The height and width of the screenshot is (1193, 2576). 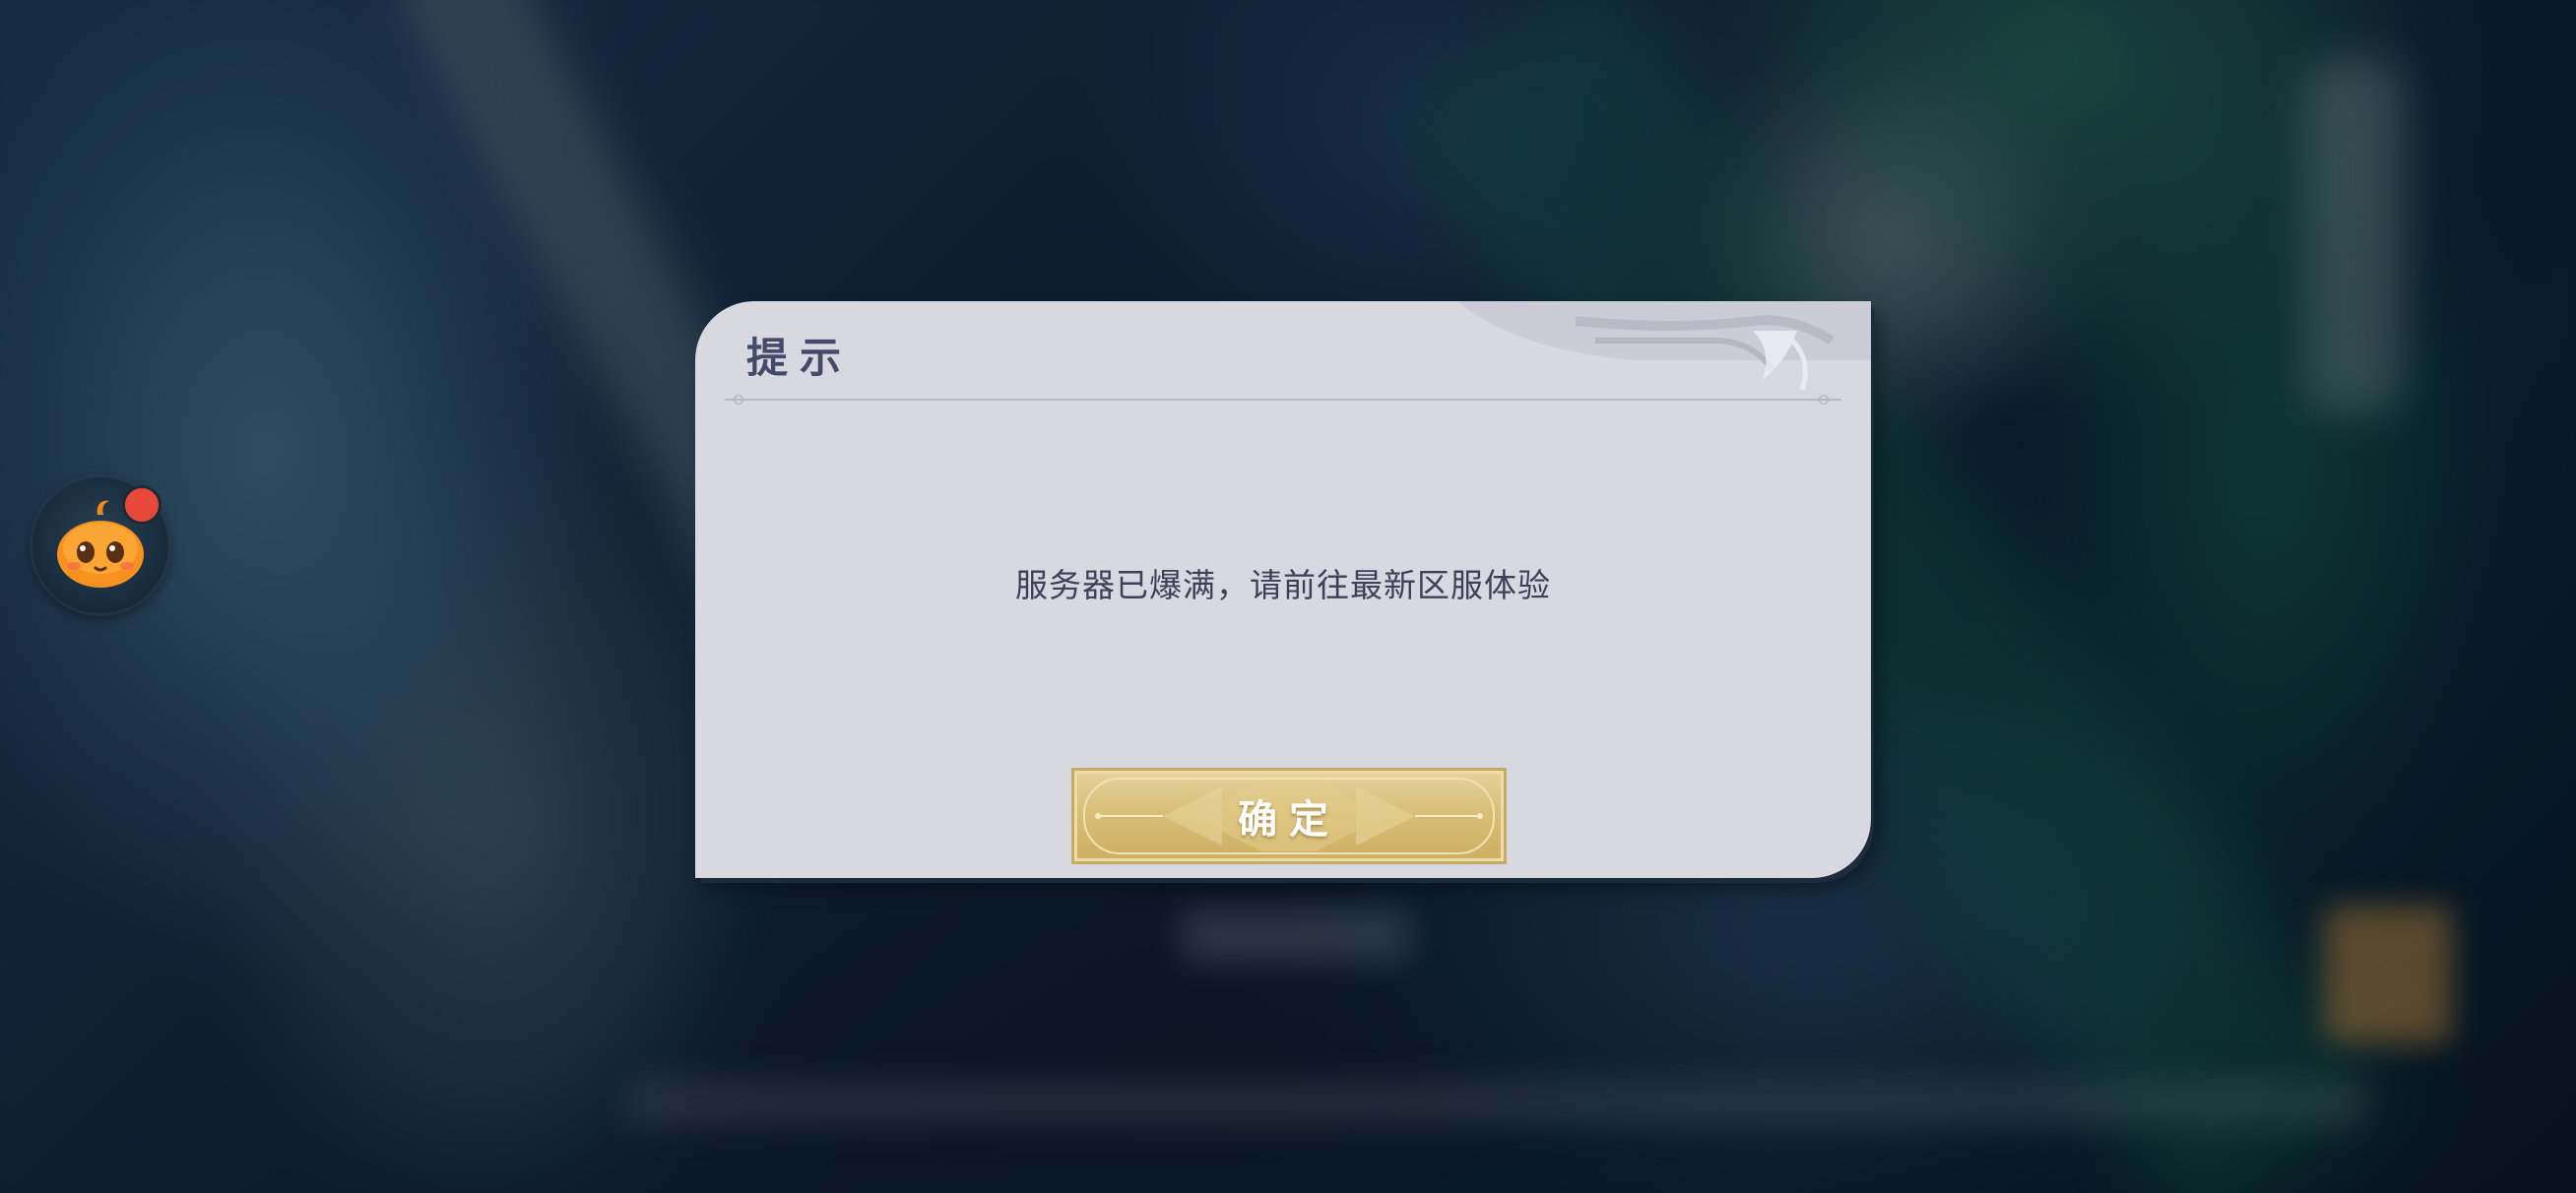 I want to click on dialog-title: 提示, so click(x=800, y=358).